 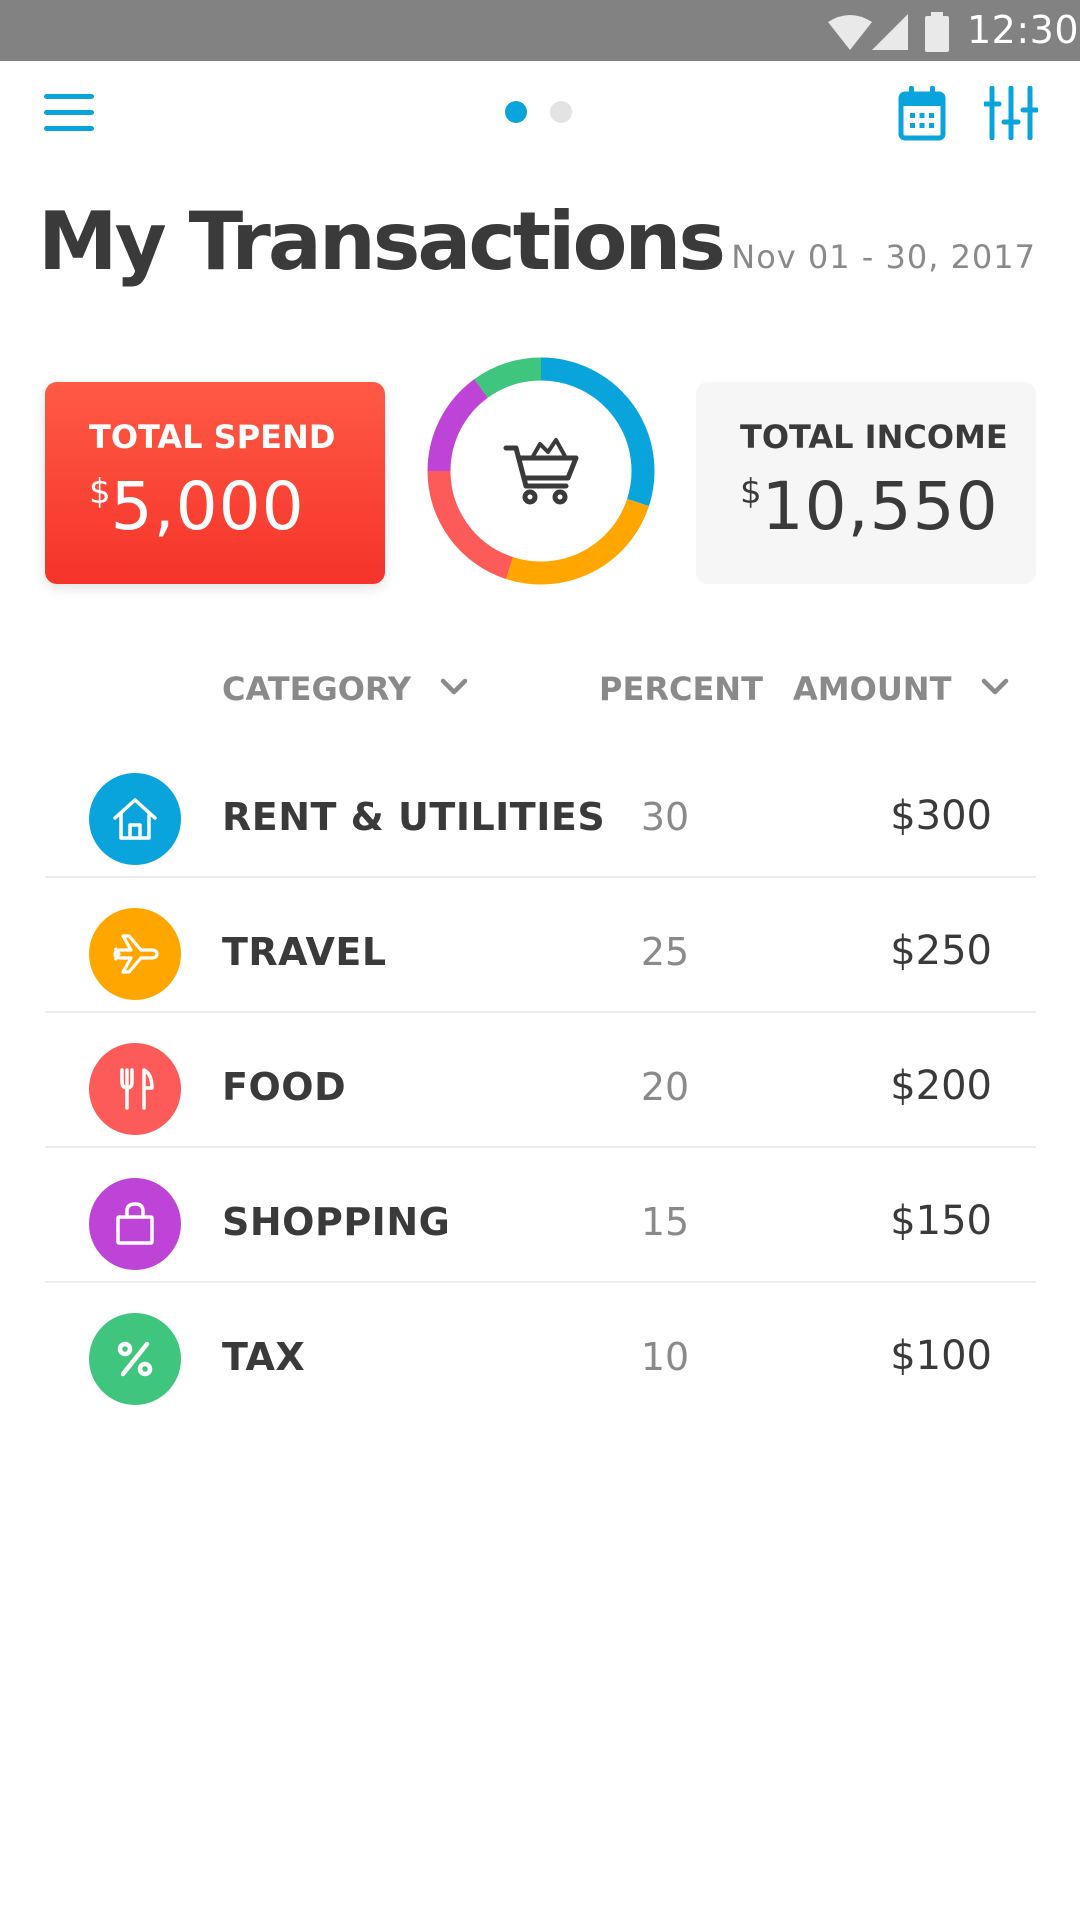 I want to click on total-spend-label: TOTAL SPEND, so click(x=212, y=437).